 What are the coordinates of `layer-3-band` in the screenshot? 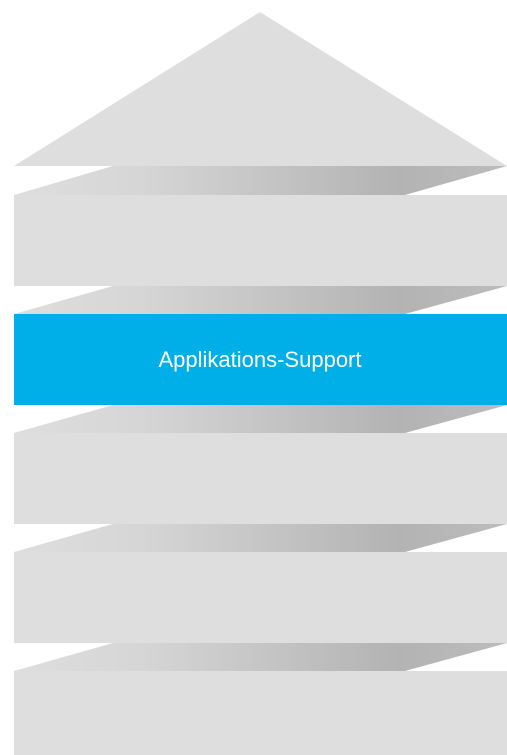 It's located at (260, 478).